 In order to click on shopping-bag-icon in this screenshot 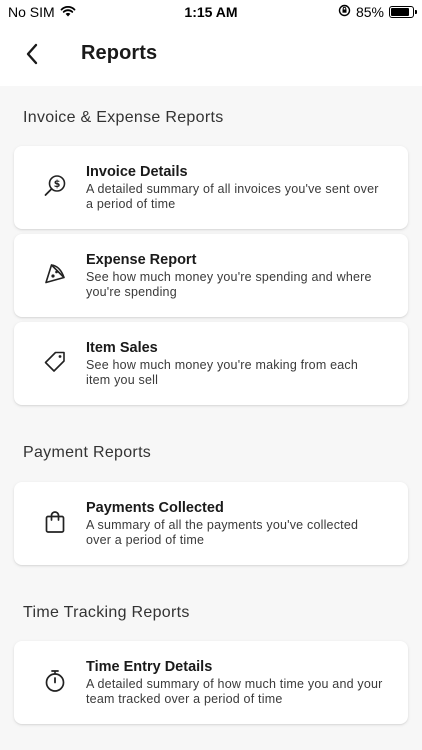, I will do `click(55, 522)`.